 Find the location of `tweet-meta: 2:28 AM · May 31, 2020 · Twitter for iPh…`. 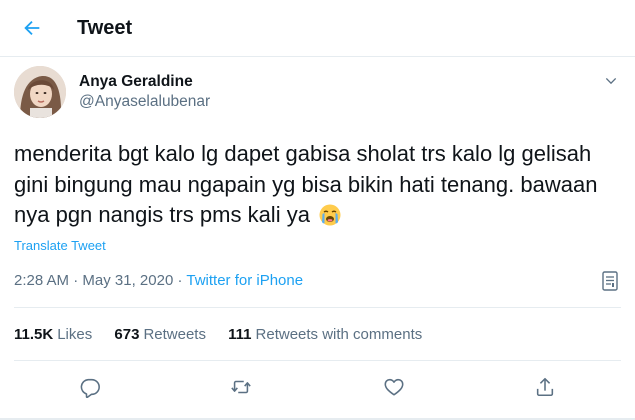

tweet-meta: 2:28 AM · May 31, 2020 · Twitter for iPh… is located at coordinates (158, 281).